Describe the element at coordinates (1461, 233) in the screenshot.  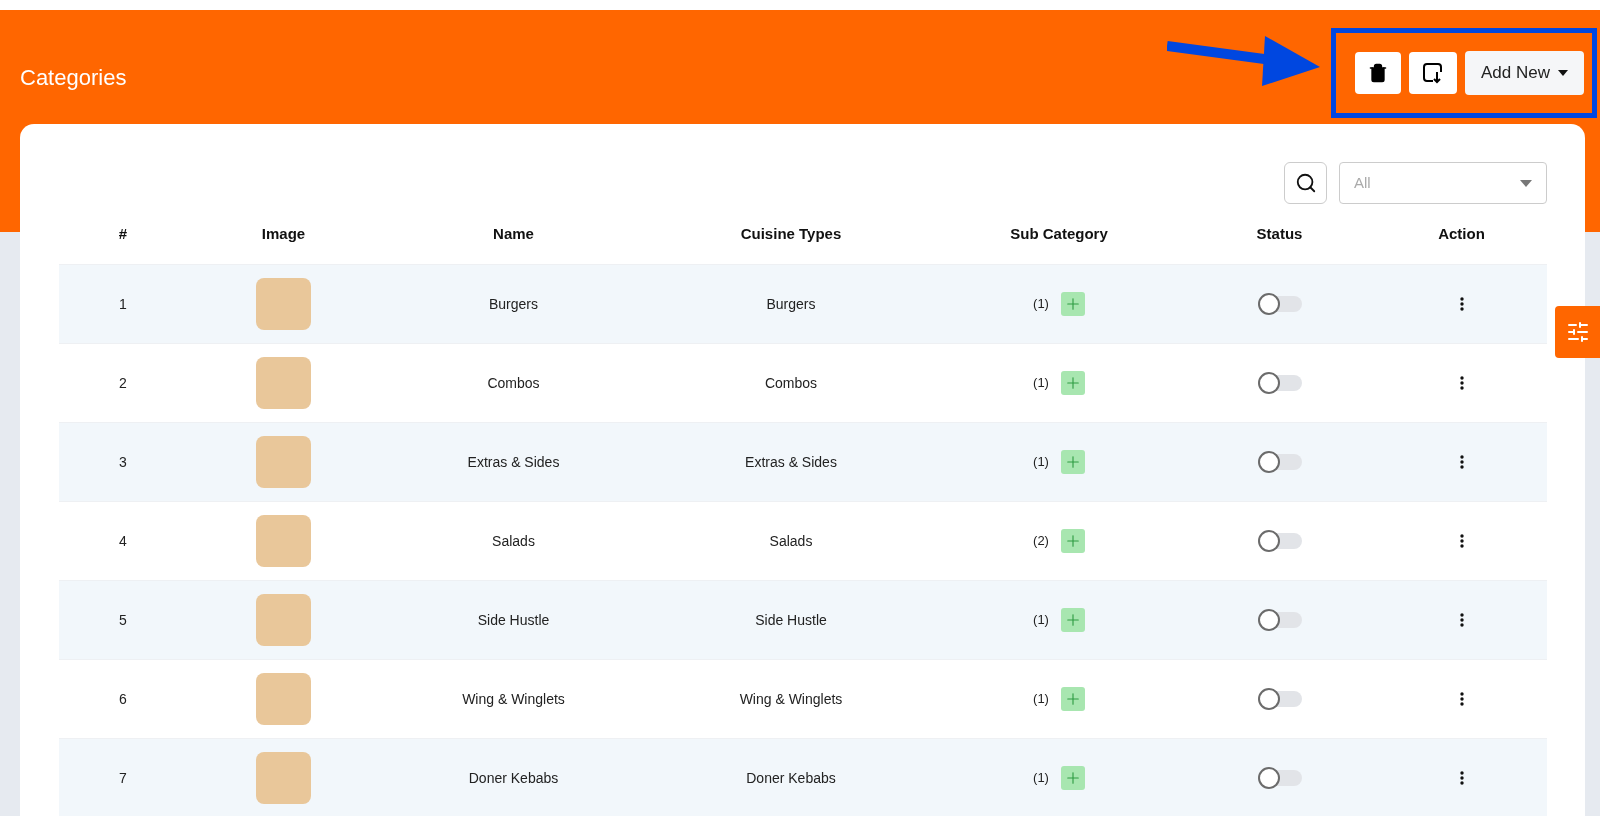
I see `column-header: Action` at that location.